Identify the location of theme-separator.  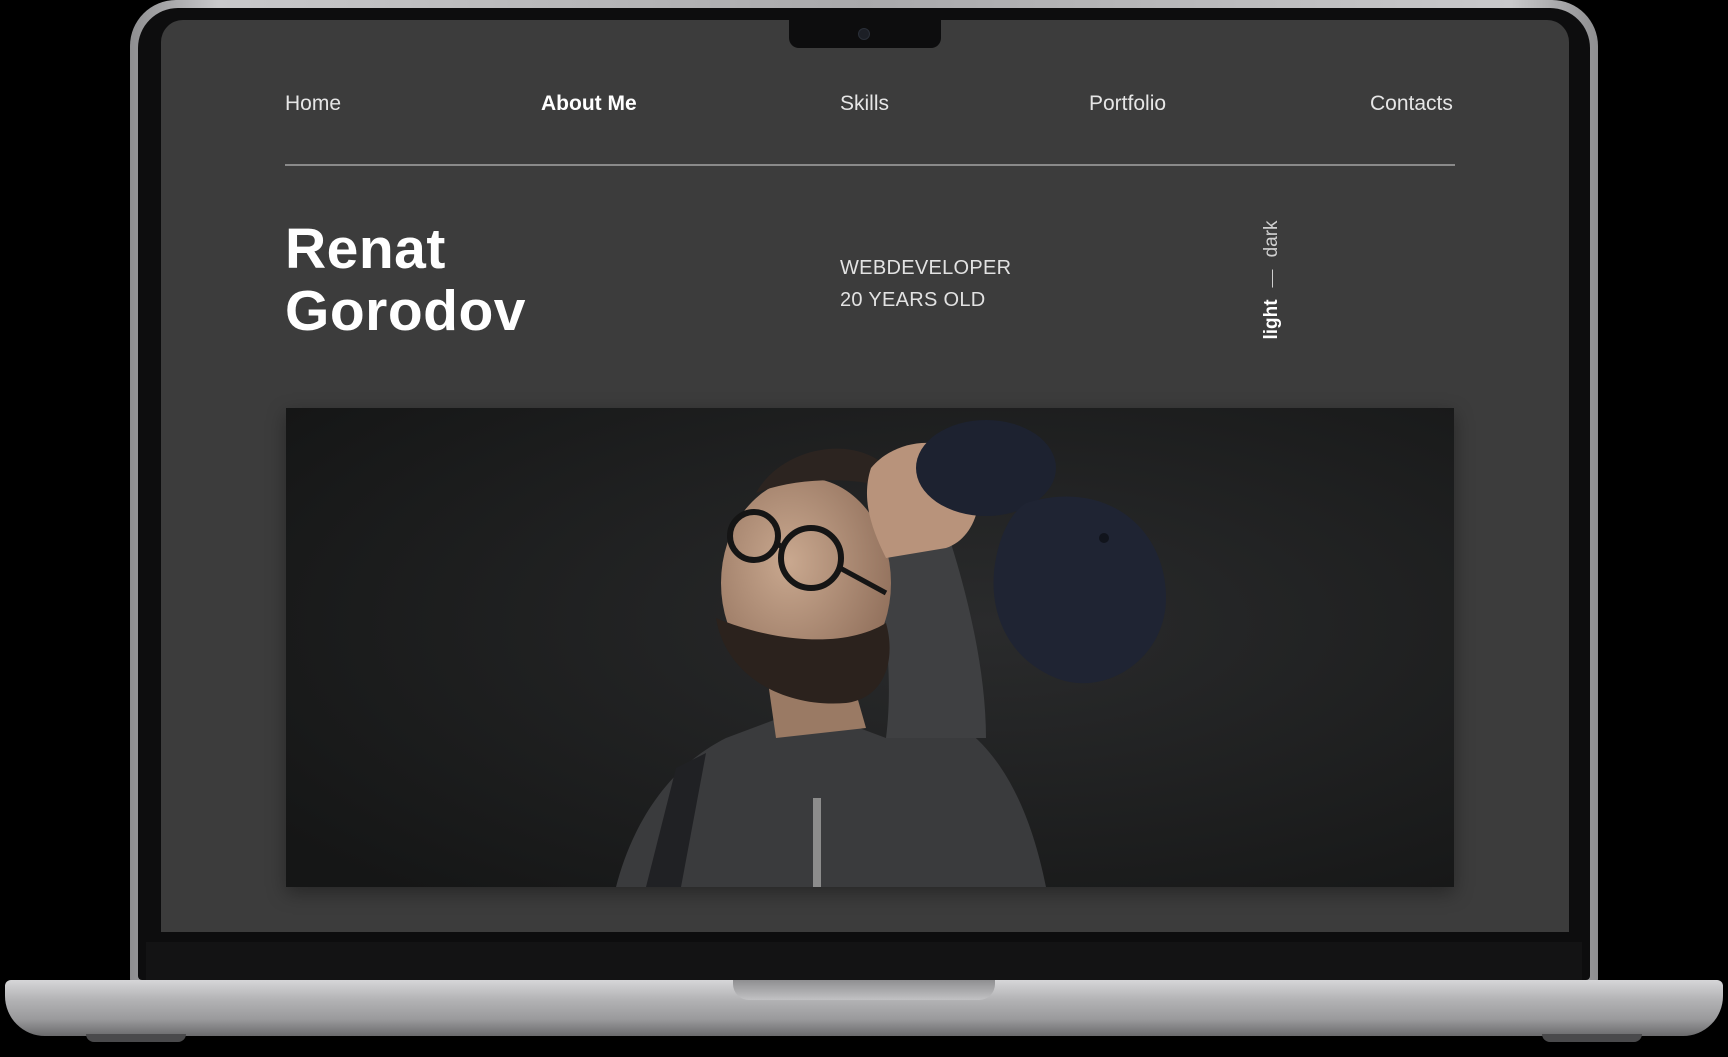
(1272, 278).